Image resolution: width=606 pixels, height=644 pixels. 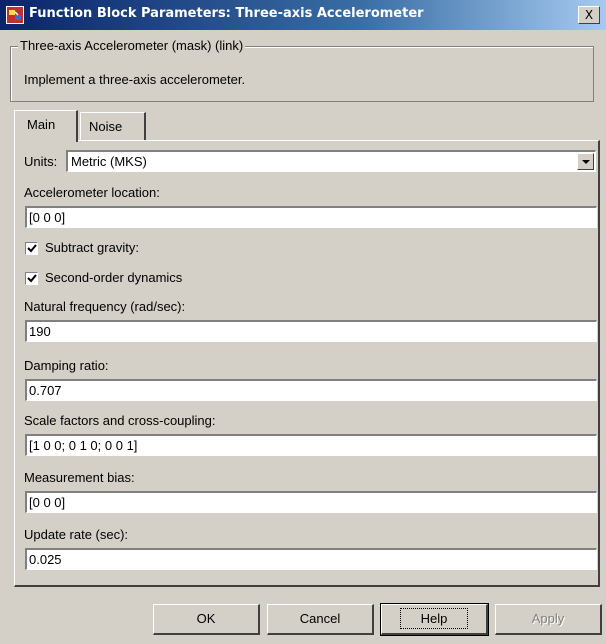 I want to click on damping-ratio-input: 0.707, so click(x=311, y=390).